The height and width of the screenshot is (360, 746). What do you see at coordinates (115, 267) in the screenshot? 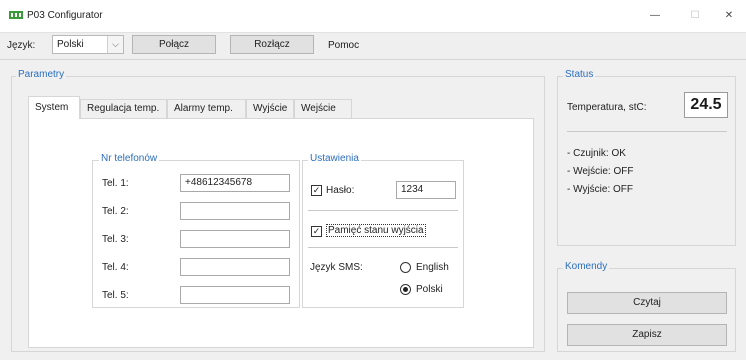
I see `phone-4-label: Tel. 4:` at bounding box center [115, 267].